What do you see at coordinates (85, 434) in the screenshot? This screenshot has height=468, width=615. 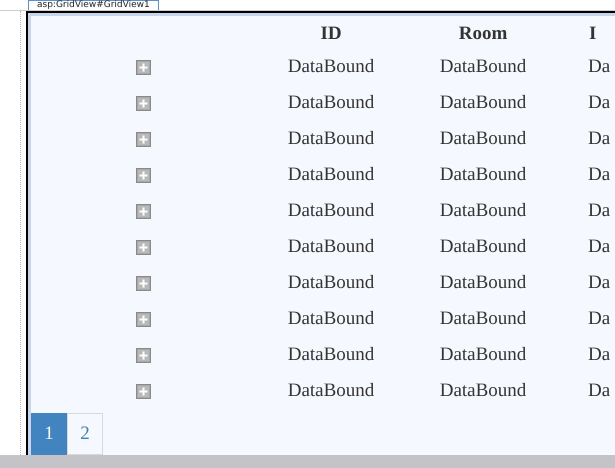 I see `page-button: 2` at bounding box center [85, 434].